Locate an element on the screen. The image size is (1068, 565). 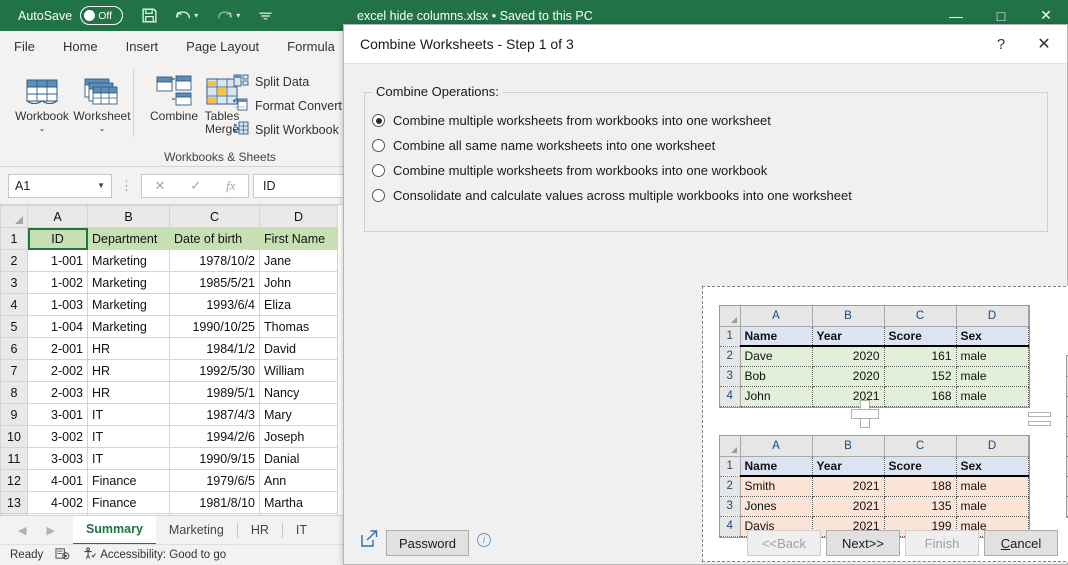
dialog-title-bar: Combine Worksheets - Step 1 of 3 ? ✕ is located at coordinates (705, 44).